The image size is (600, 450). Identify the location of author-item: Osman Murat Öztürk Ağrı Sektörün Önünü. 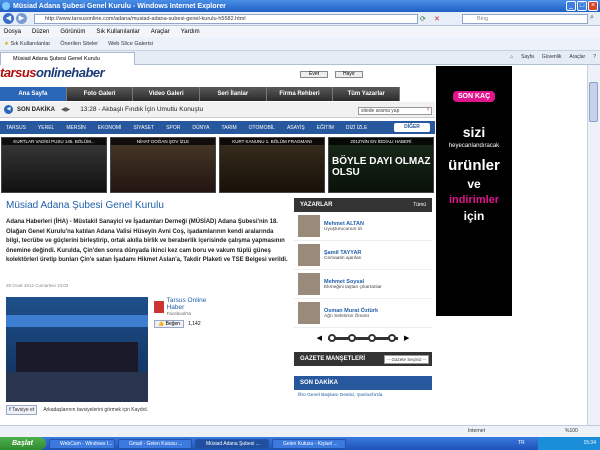
(363, 313).